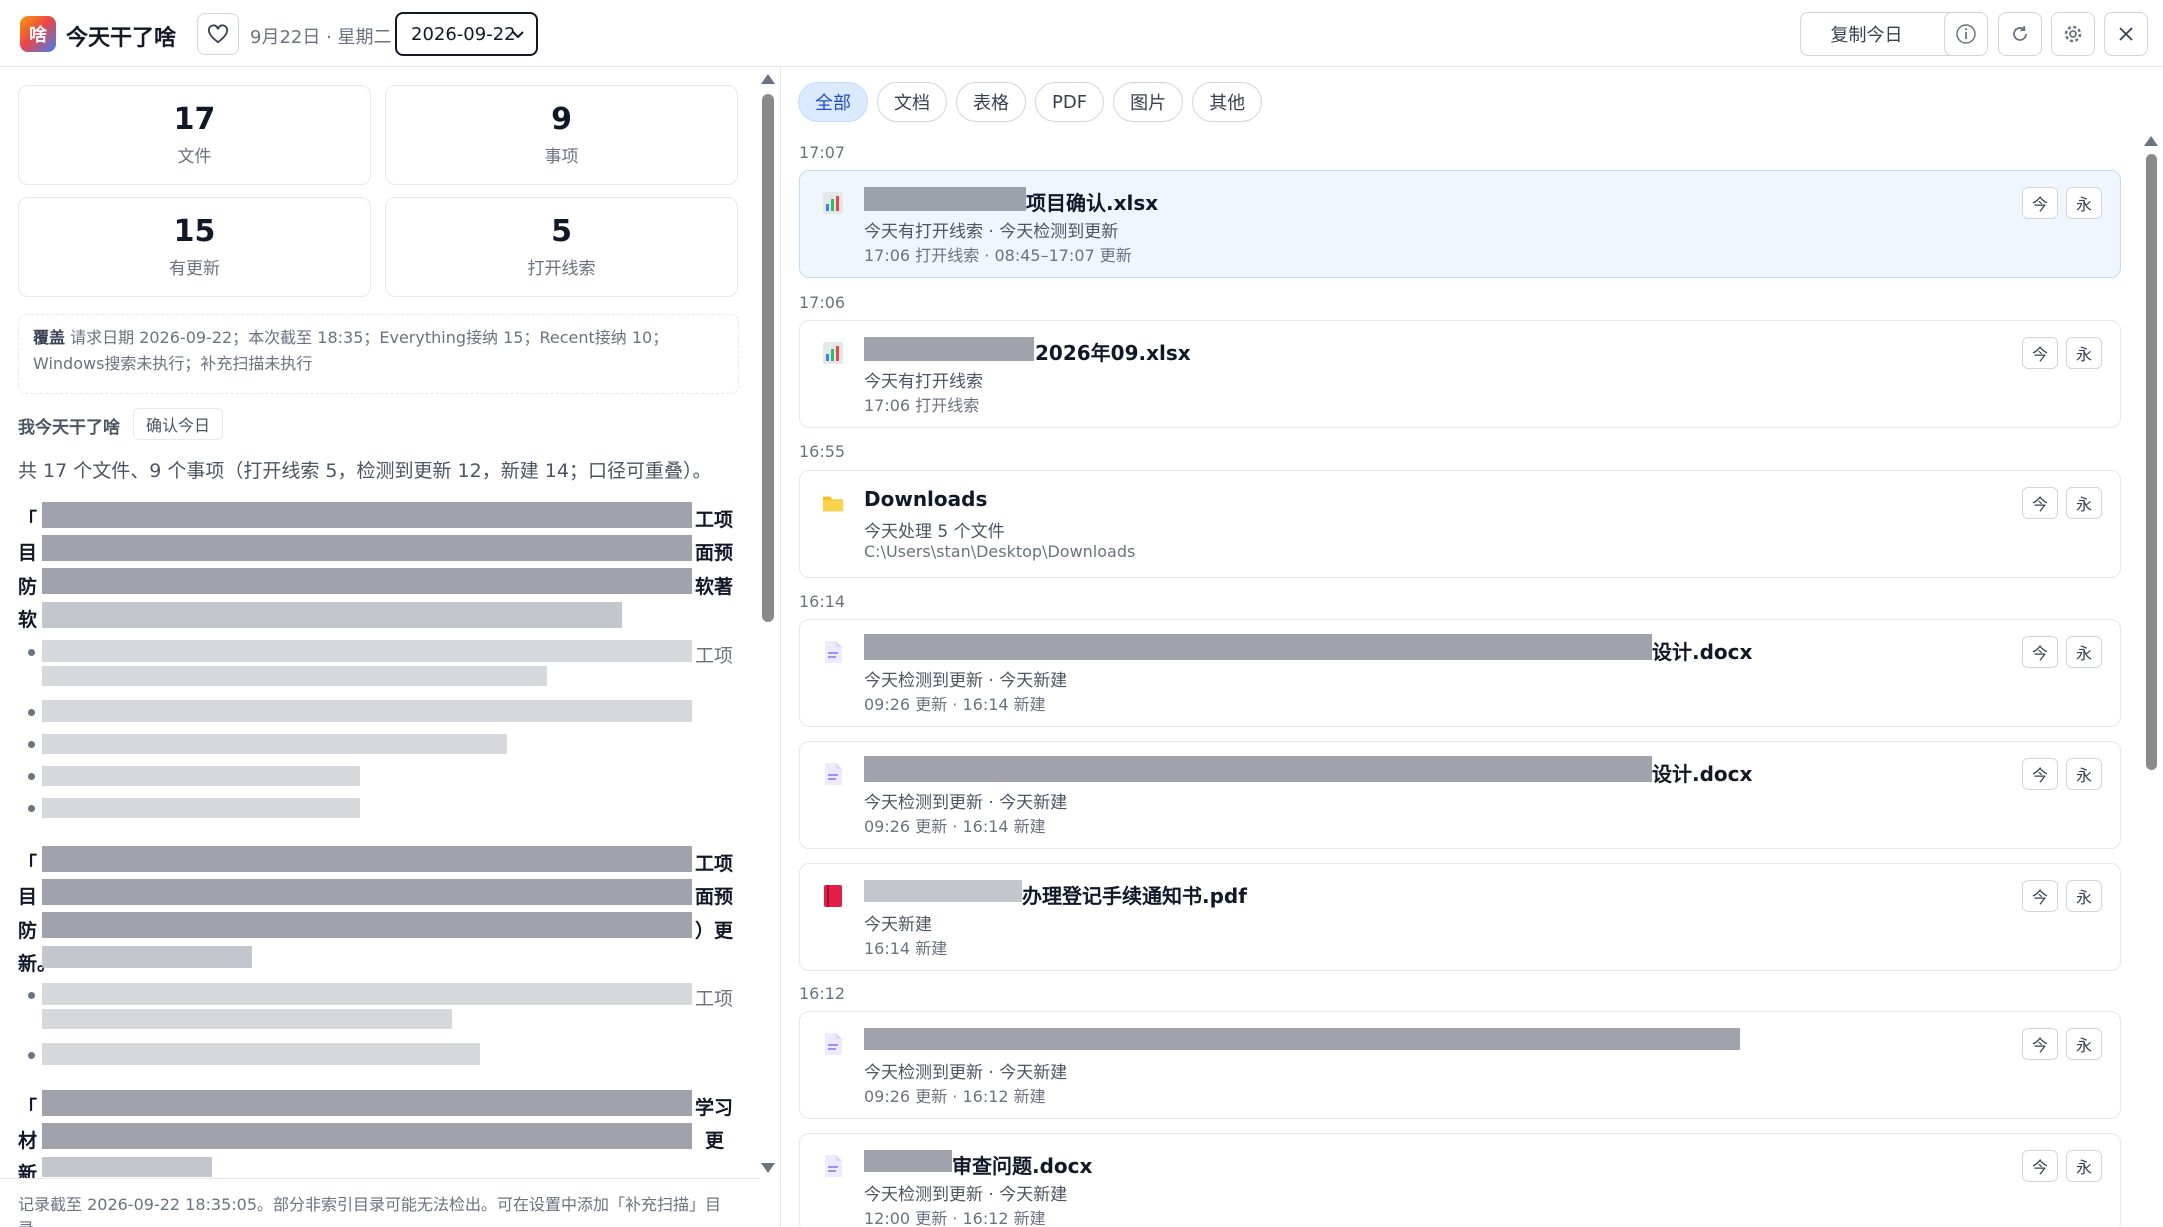  I want to click on filter-all: 全部, so click(833, 102).